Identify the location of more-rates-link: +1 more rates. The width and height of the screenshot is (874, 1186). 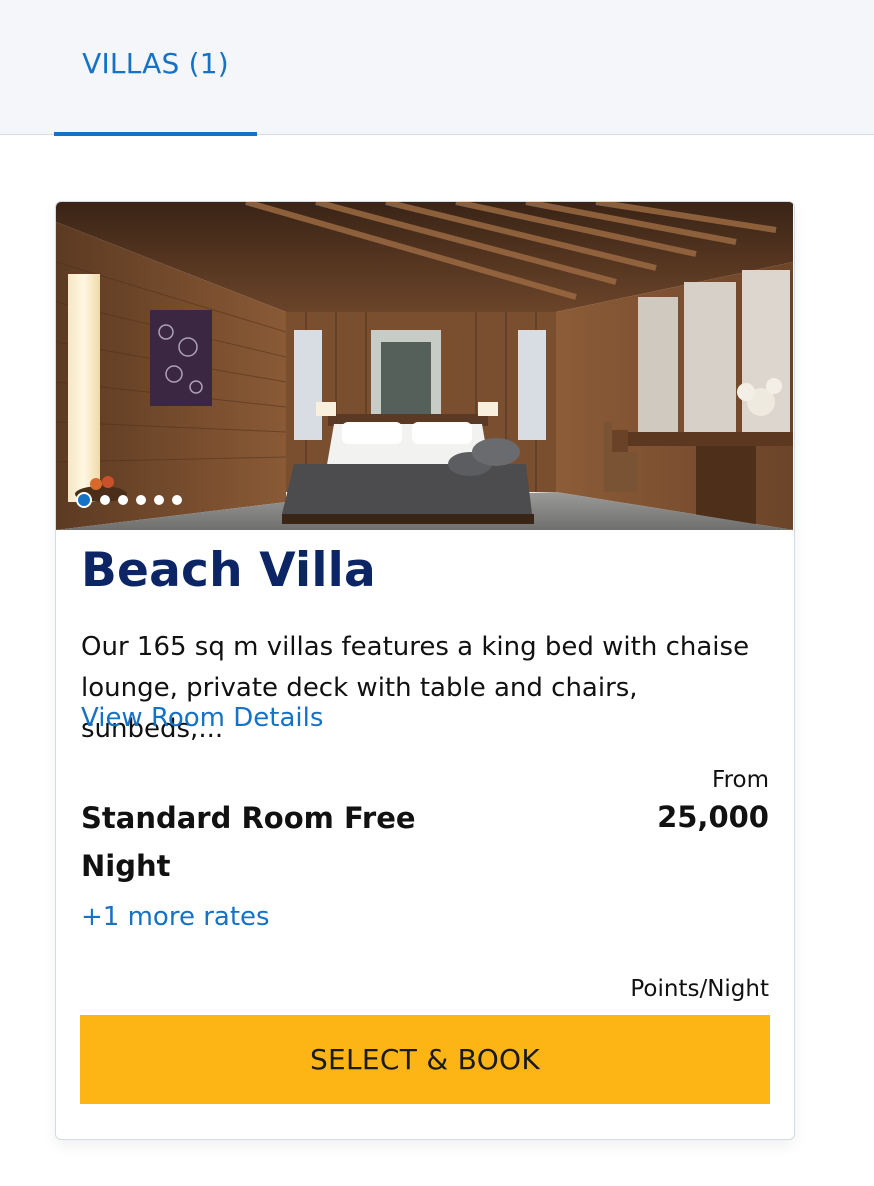
(175, 917).